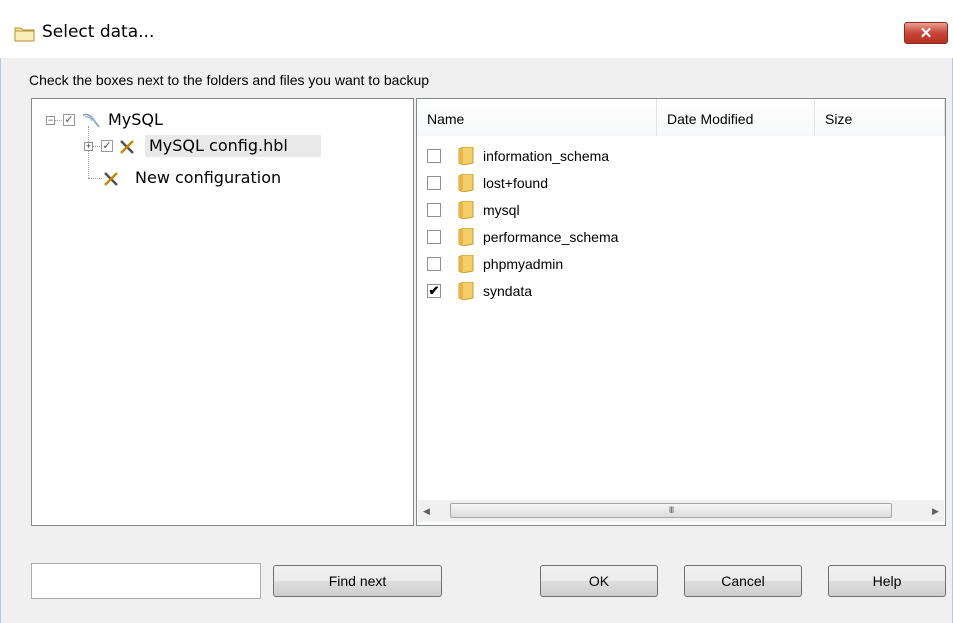 The image size is (953, 623). I want to click on expand-icon: +, so click(88, 146).